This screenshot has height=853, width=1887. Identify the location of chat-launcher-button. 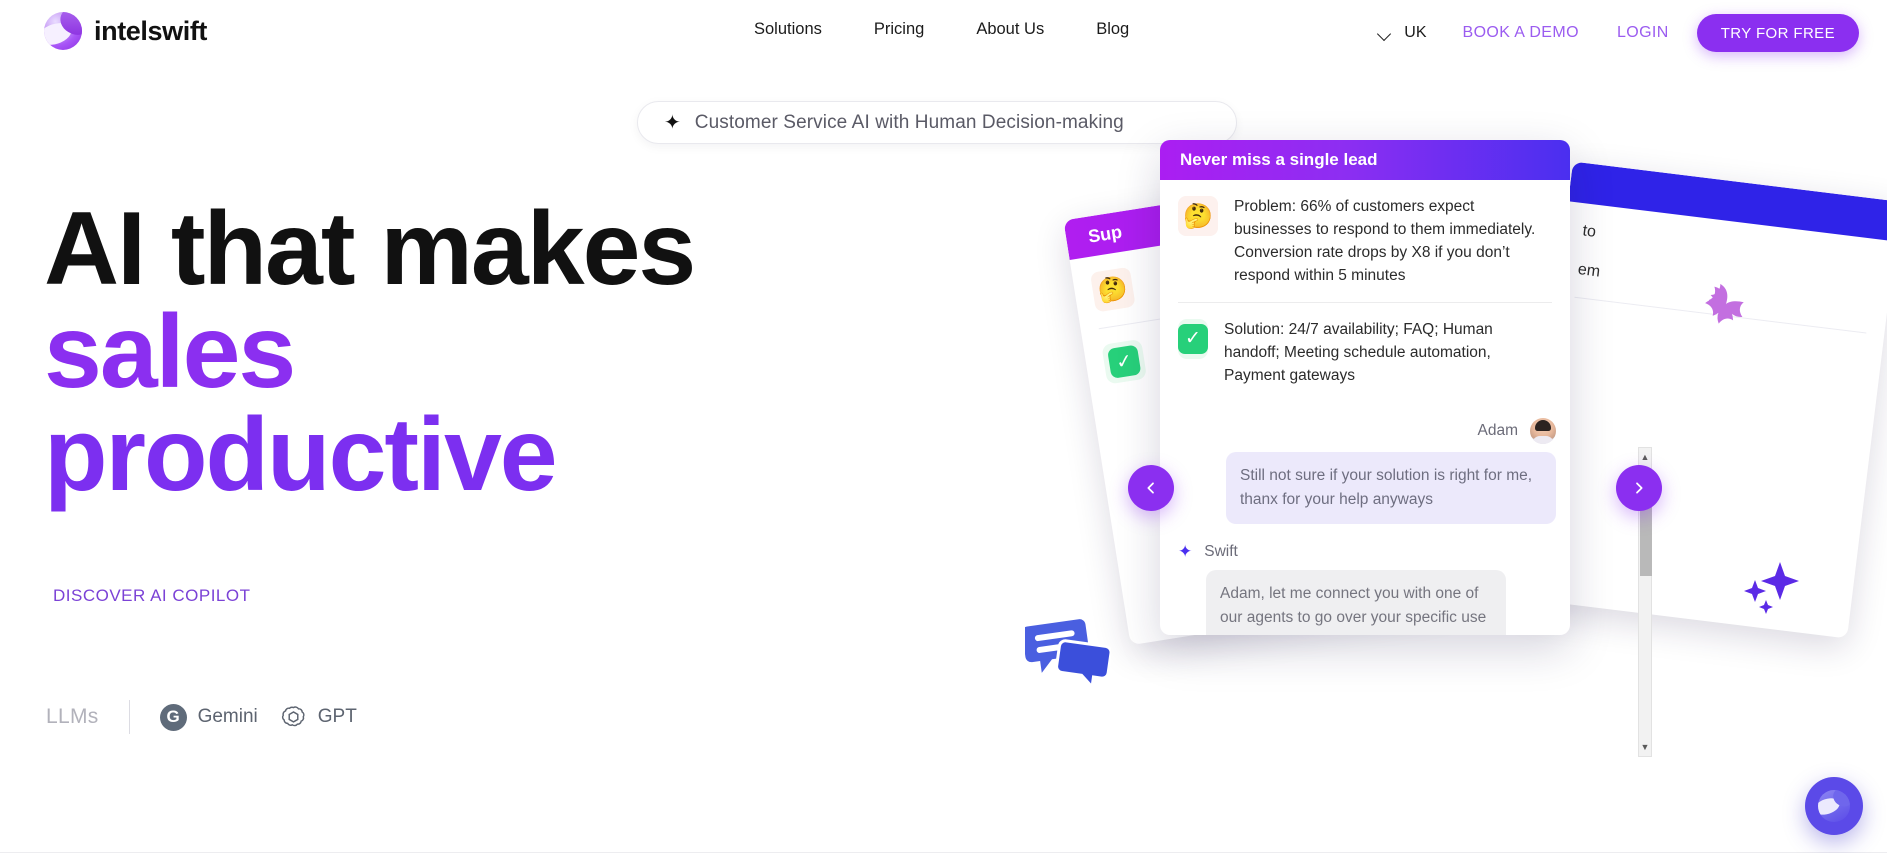
(1834, 806).